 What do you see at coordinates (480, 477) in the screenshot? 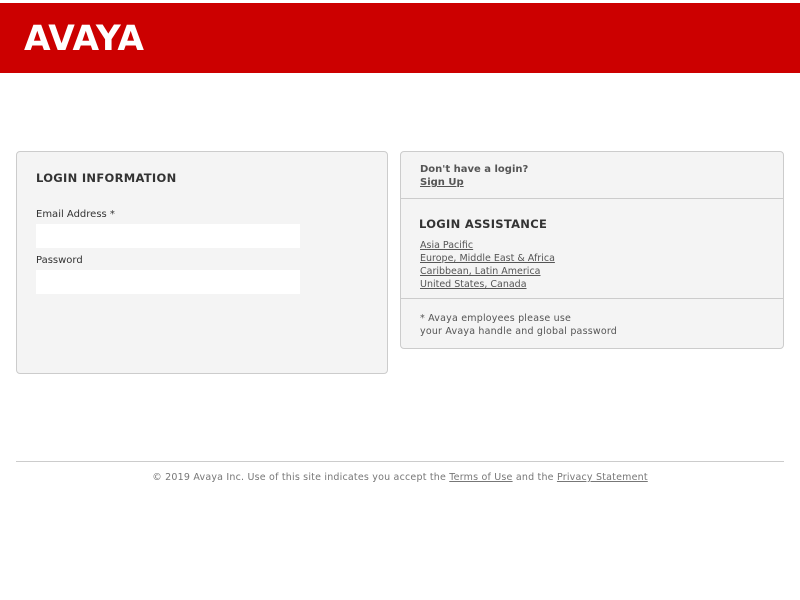
I see `terms-of-use-link: Terms of Use` at bounding box center [480, 477].